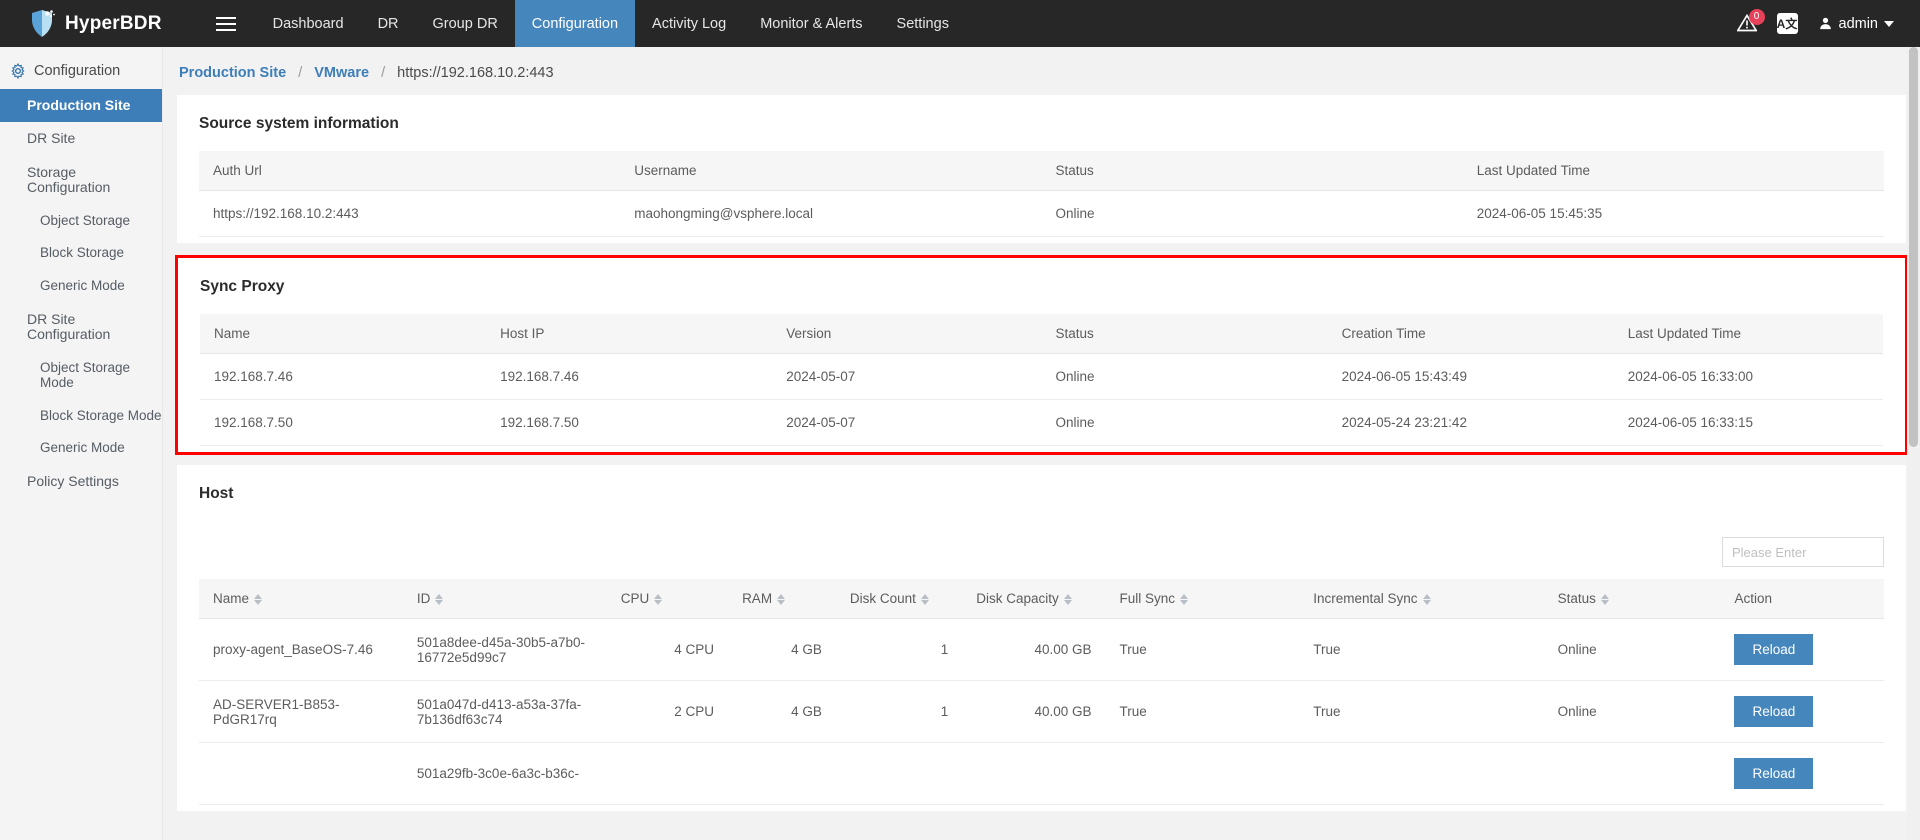 This screenshot has height=840, width=1920. I want to click on cell-name: 192.168.7.46, so click(343, 376).